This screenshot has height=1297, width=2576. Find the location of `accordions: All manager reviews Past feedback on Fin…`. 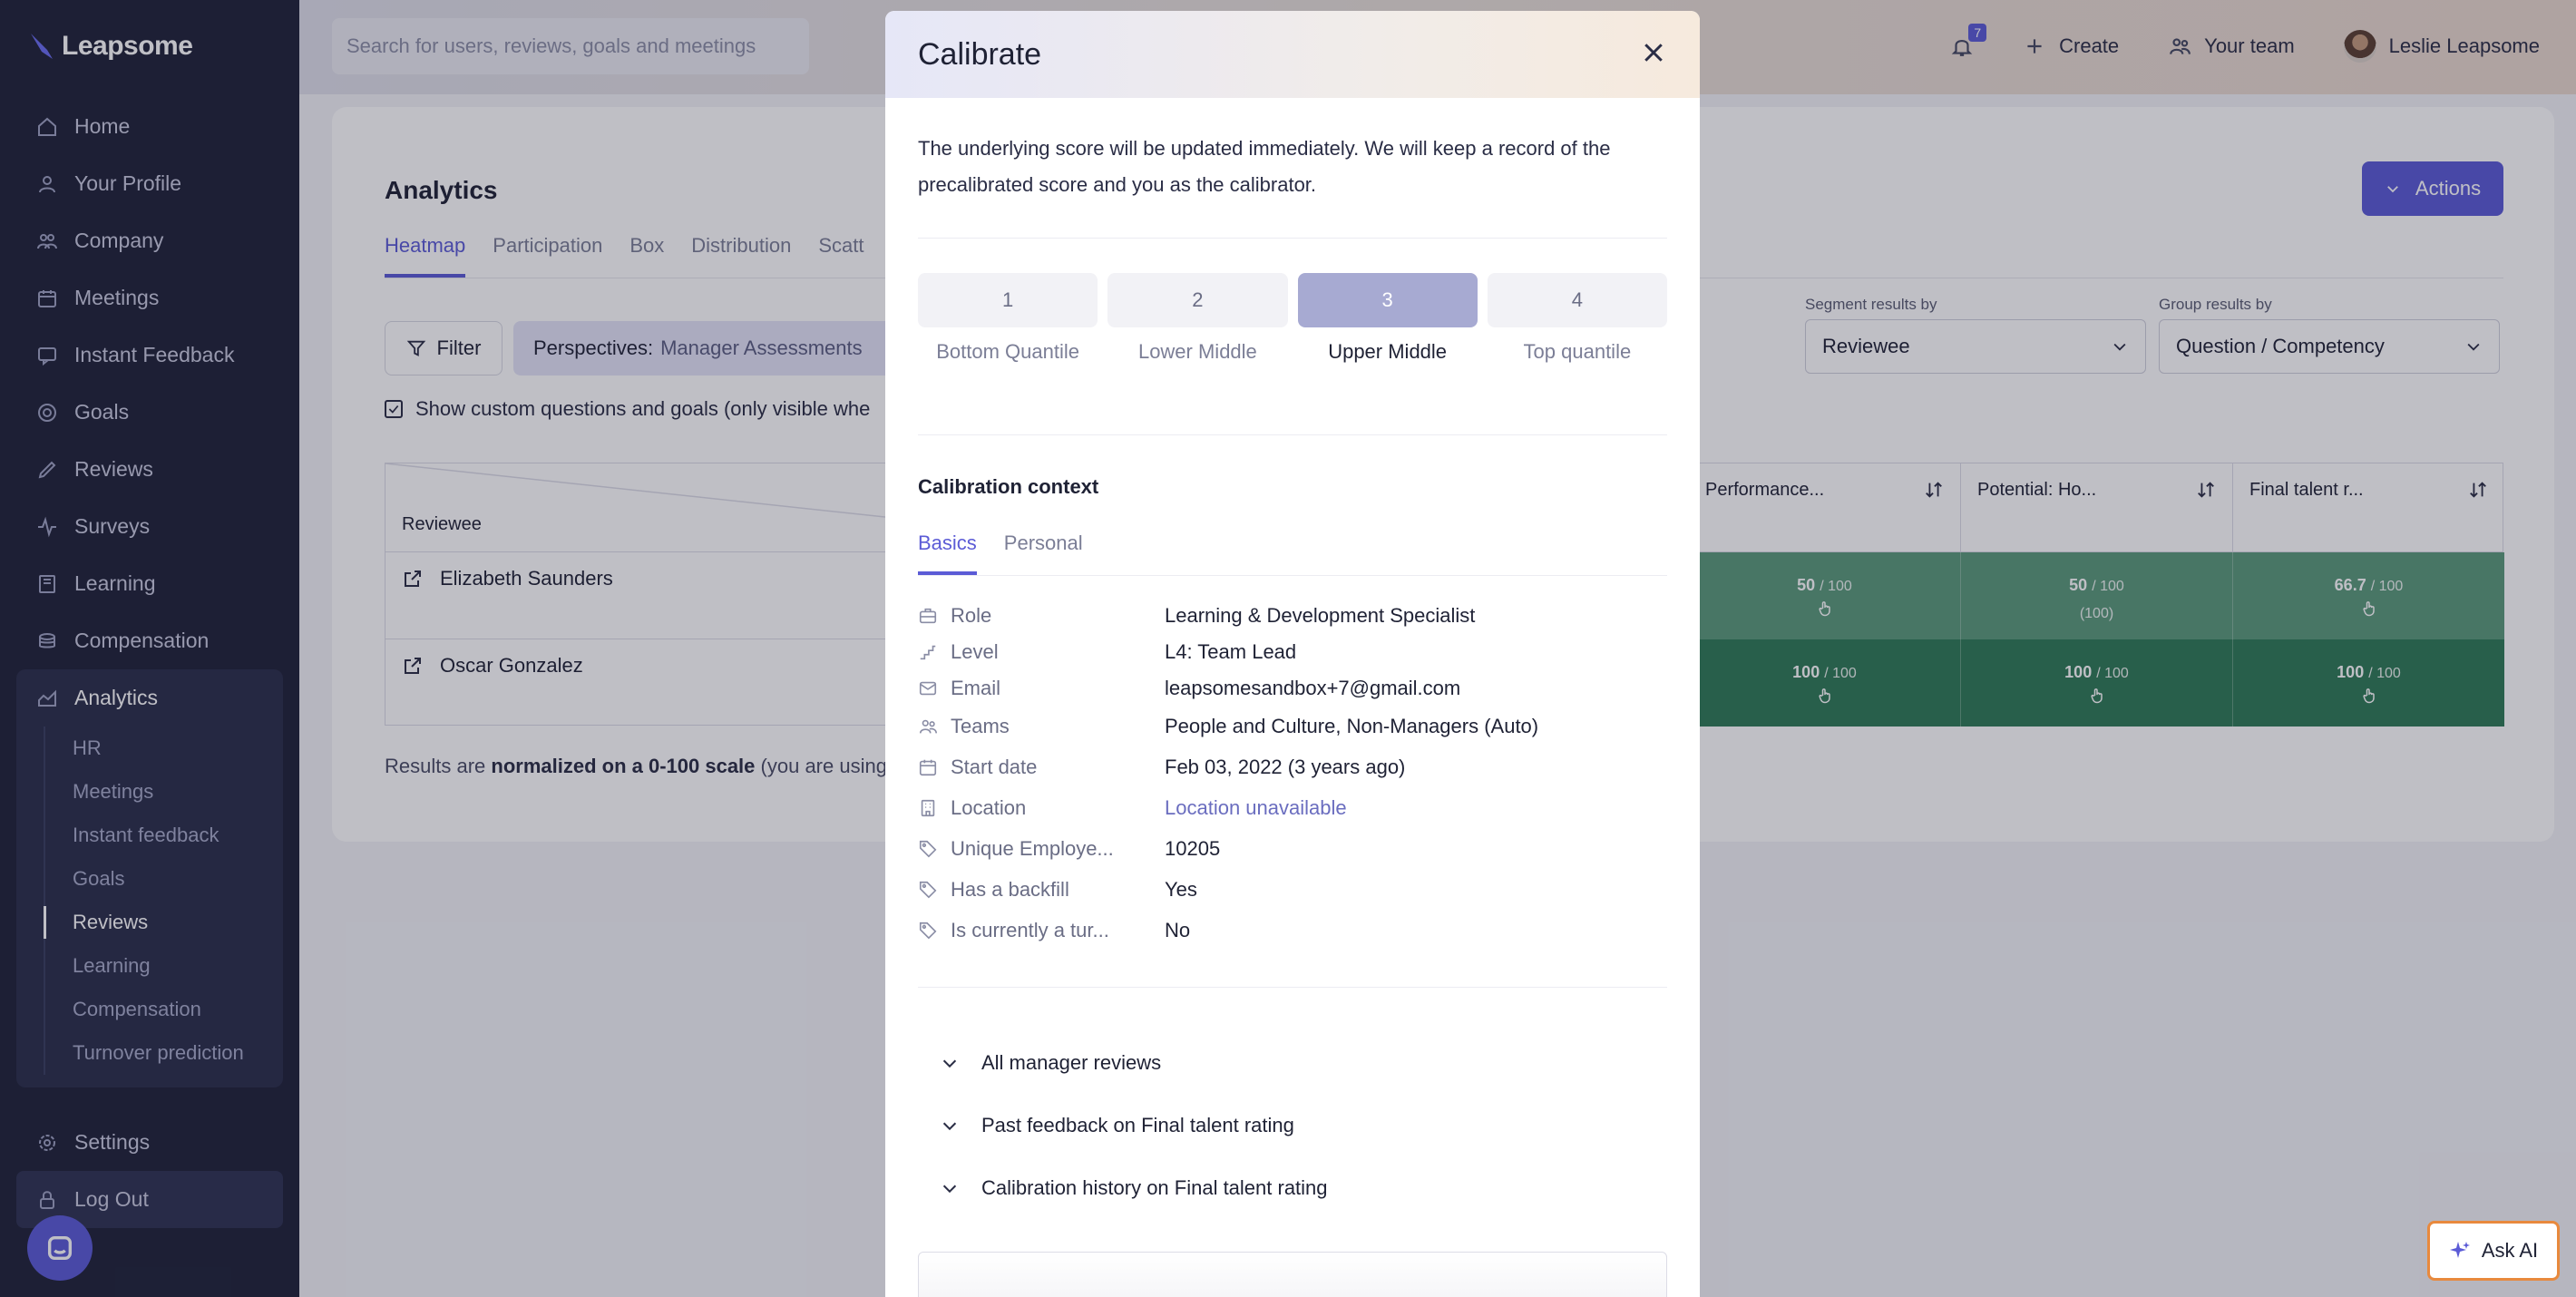

accordions: All manager reviews Past feedback on Fin… is located at coordinates (1292, 1125).